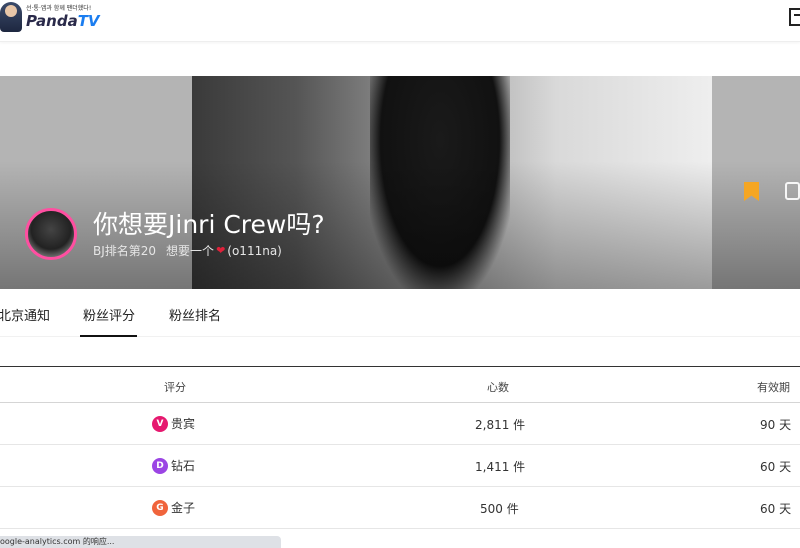 The image size is (800, 548). Describe the element at coordinates (11, 17) in the screenshot. I see `logo-mascot-icon` at that location.